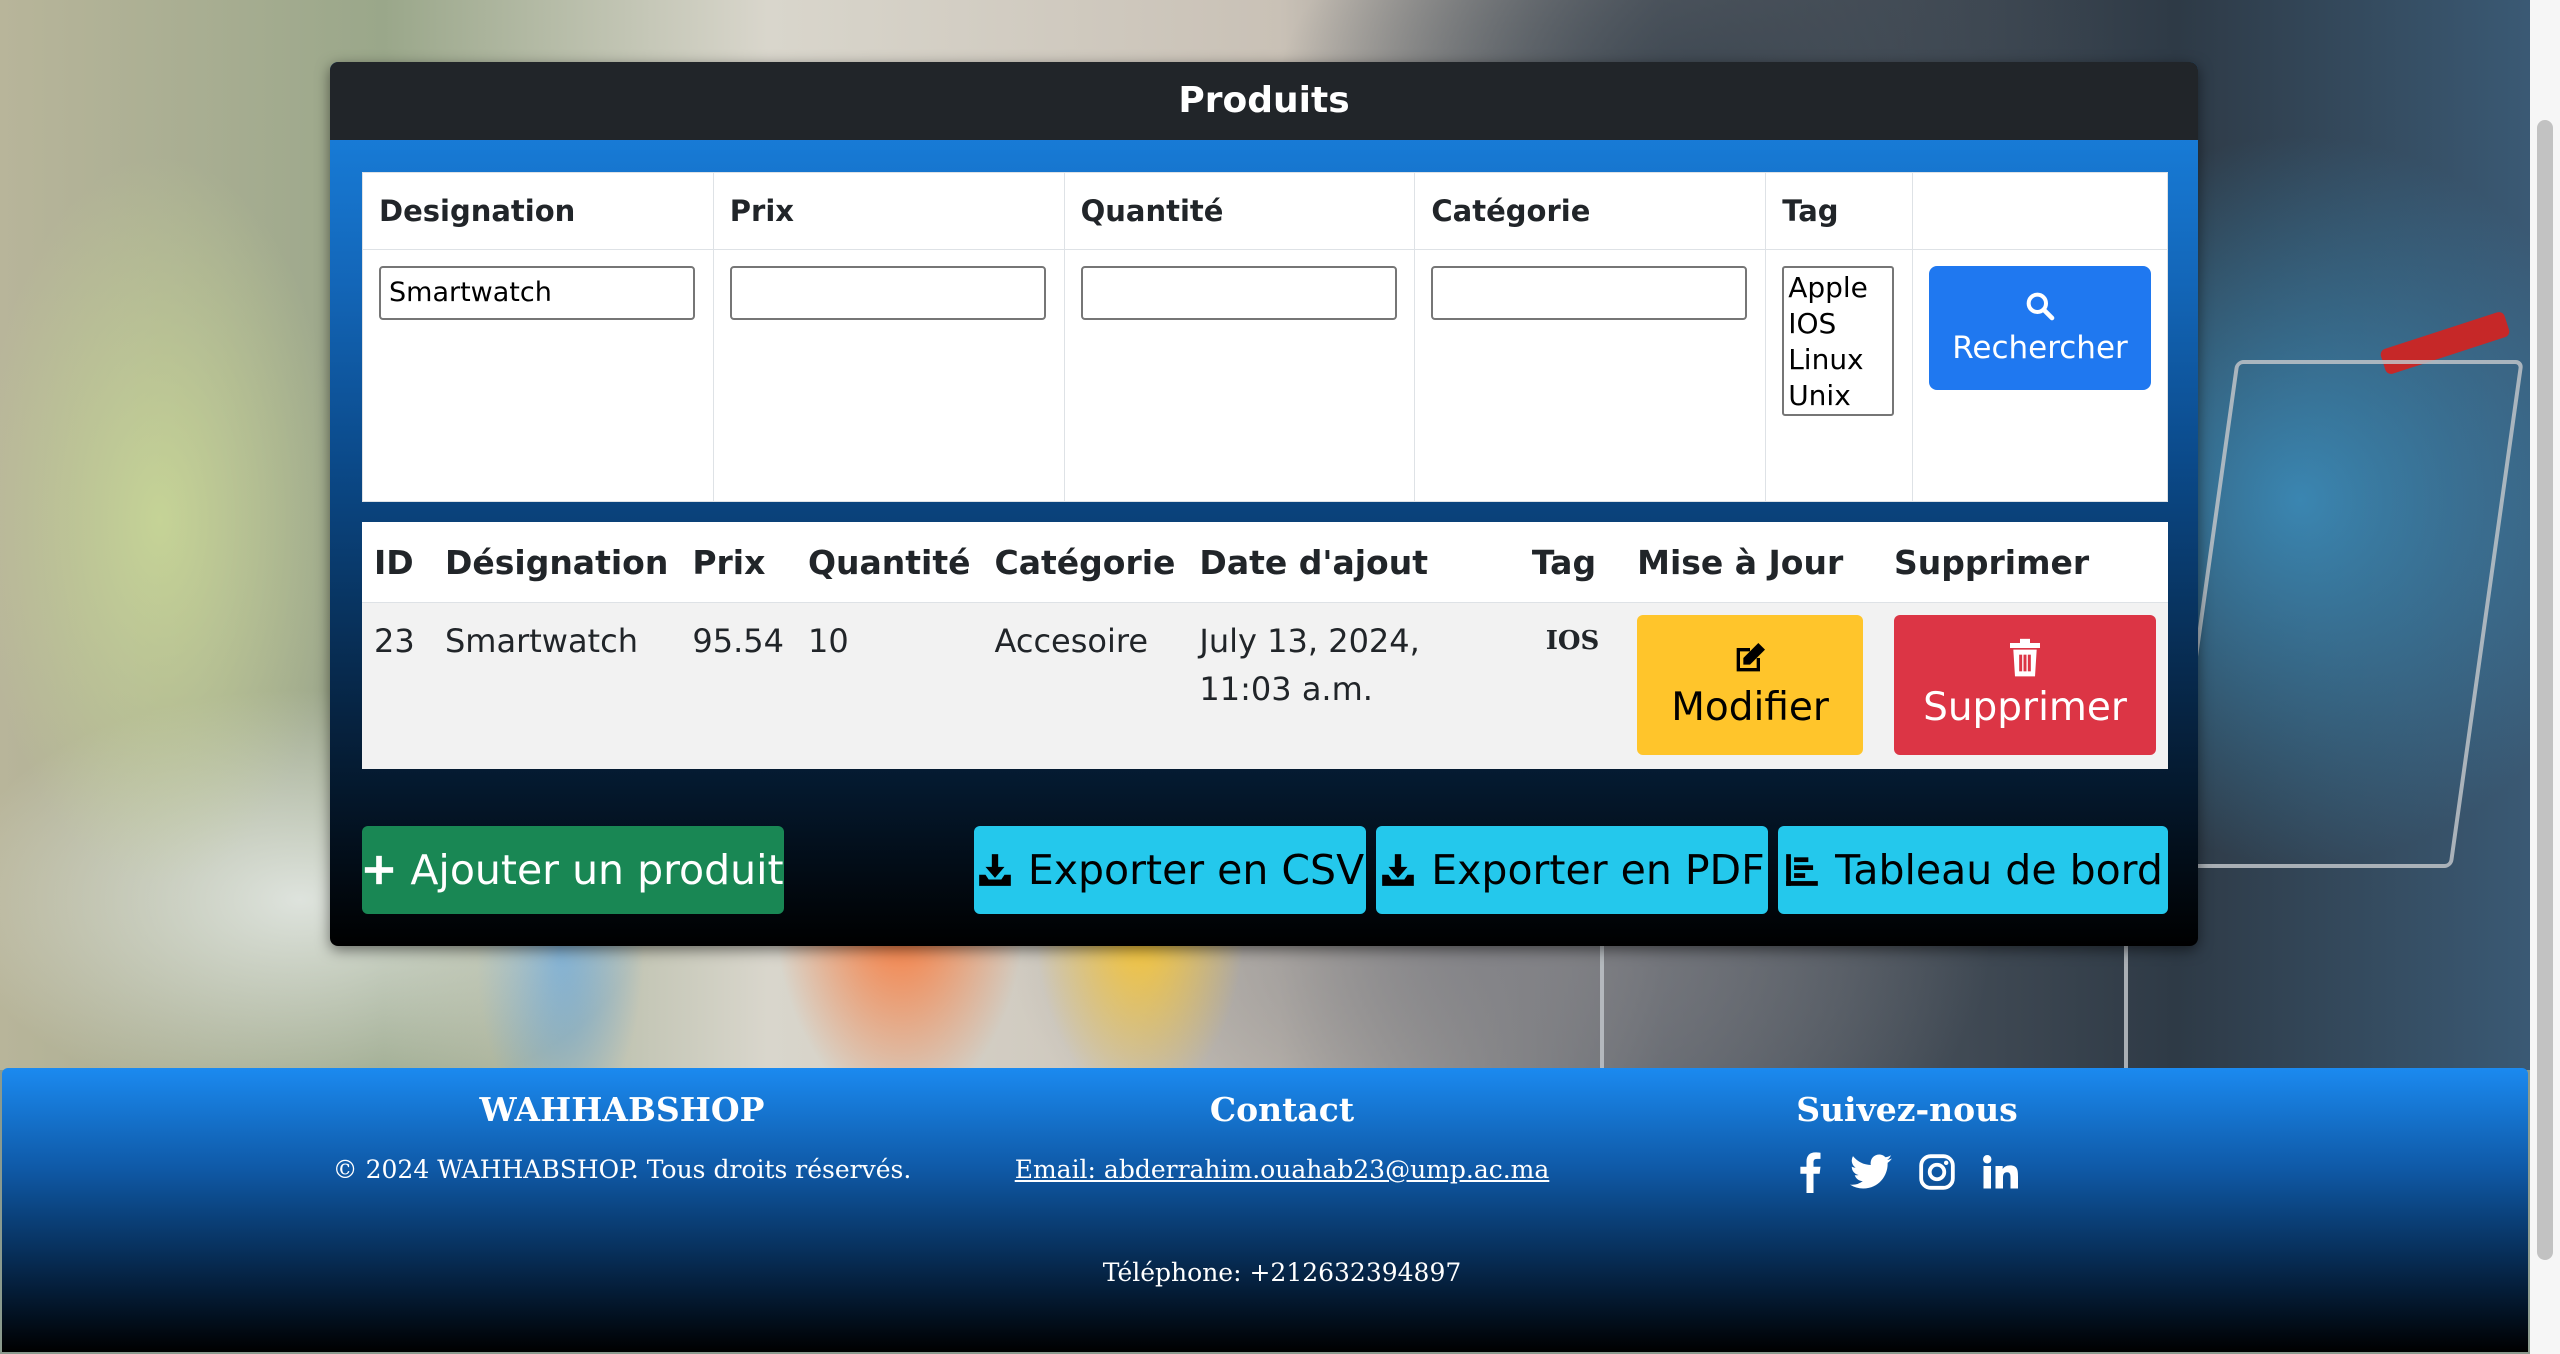  Describe the element at coordinates (397, 562) in the screenshot. I see `col-header-id: ID` at that location.